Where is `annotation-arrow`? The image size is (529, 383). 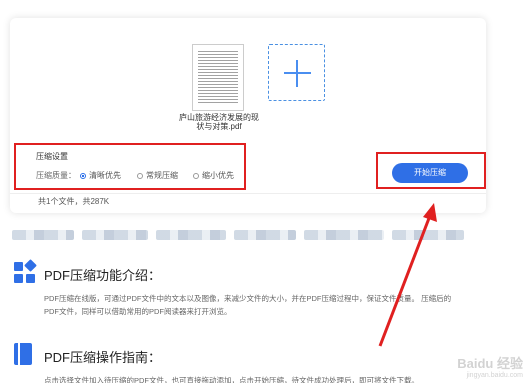
annotation-arrow is located at coordinates (407, 275).